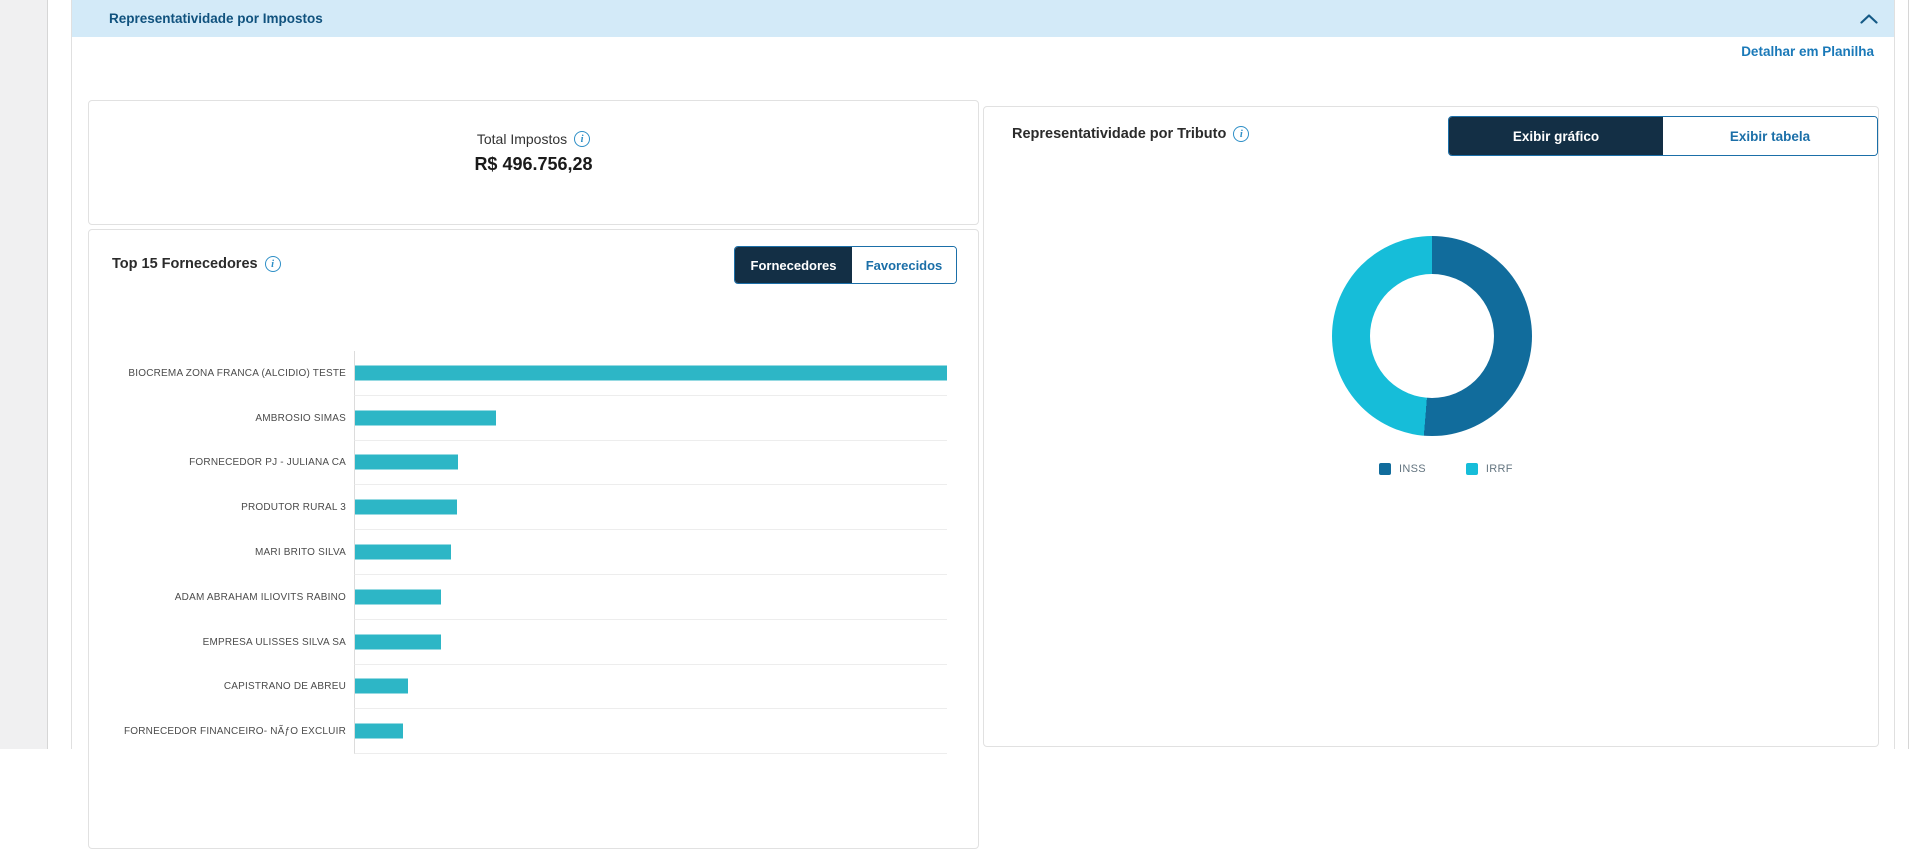 The image size is (1912, 849). I want to click on bar-row: MARI BRITO SILVA, so click(518, 552).